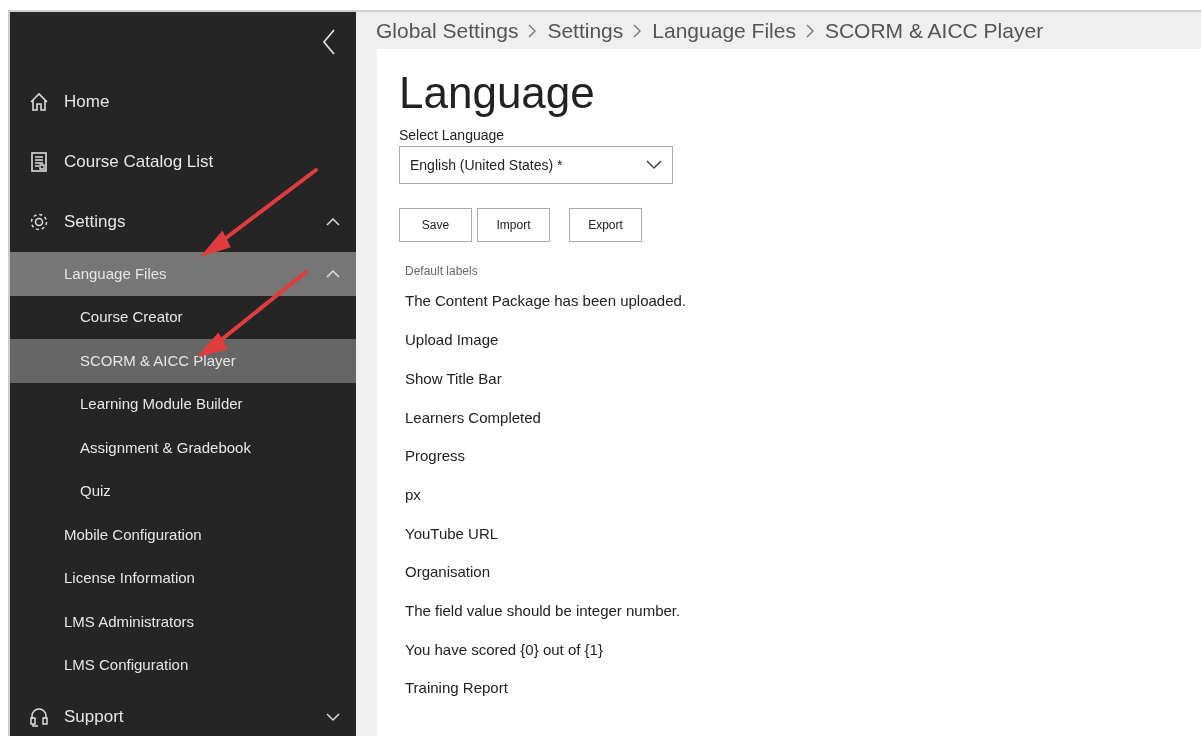 Image resolution: width=1201 pixels, height=736 pixels. Describe the element at coordinates (183, 102) in the screenshot. I see `sidebar-item: Home` at that location.